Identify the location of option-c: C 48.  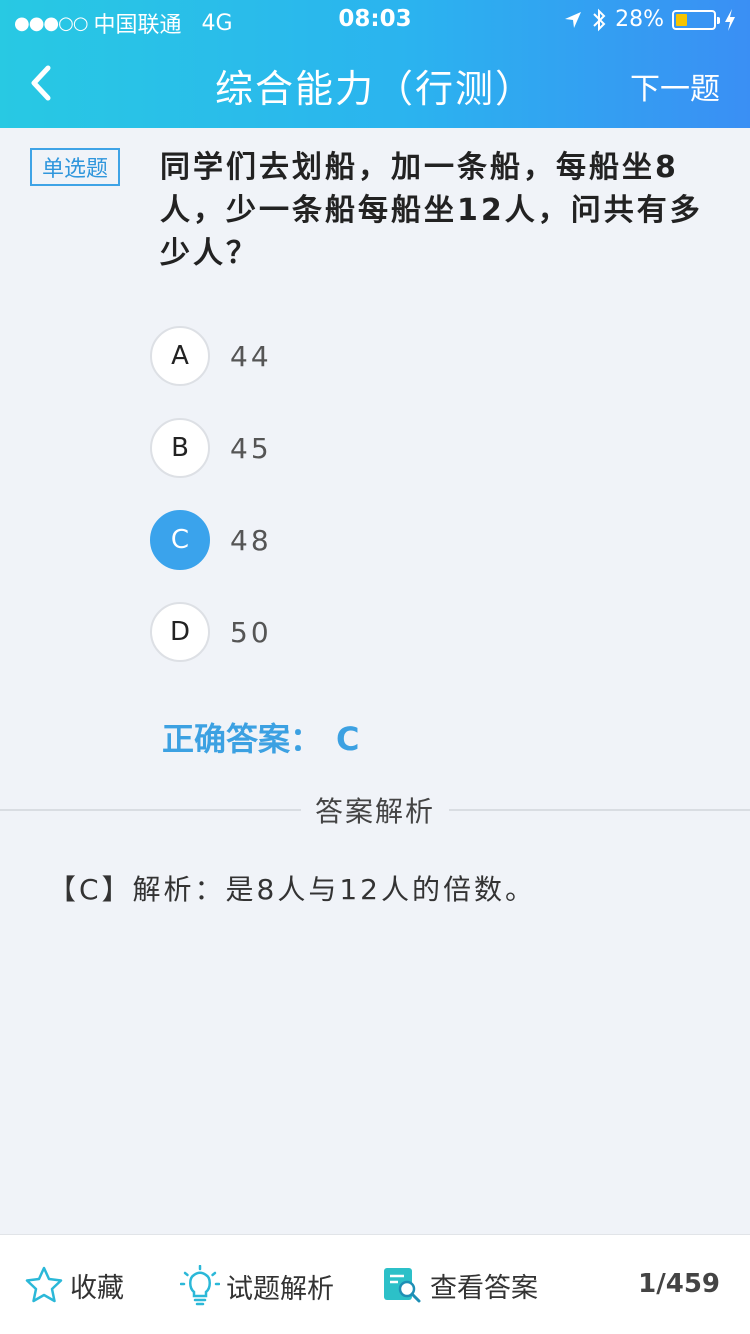
(400, 540).